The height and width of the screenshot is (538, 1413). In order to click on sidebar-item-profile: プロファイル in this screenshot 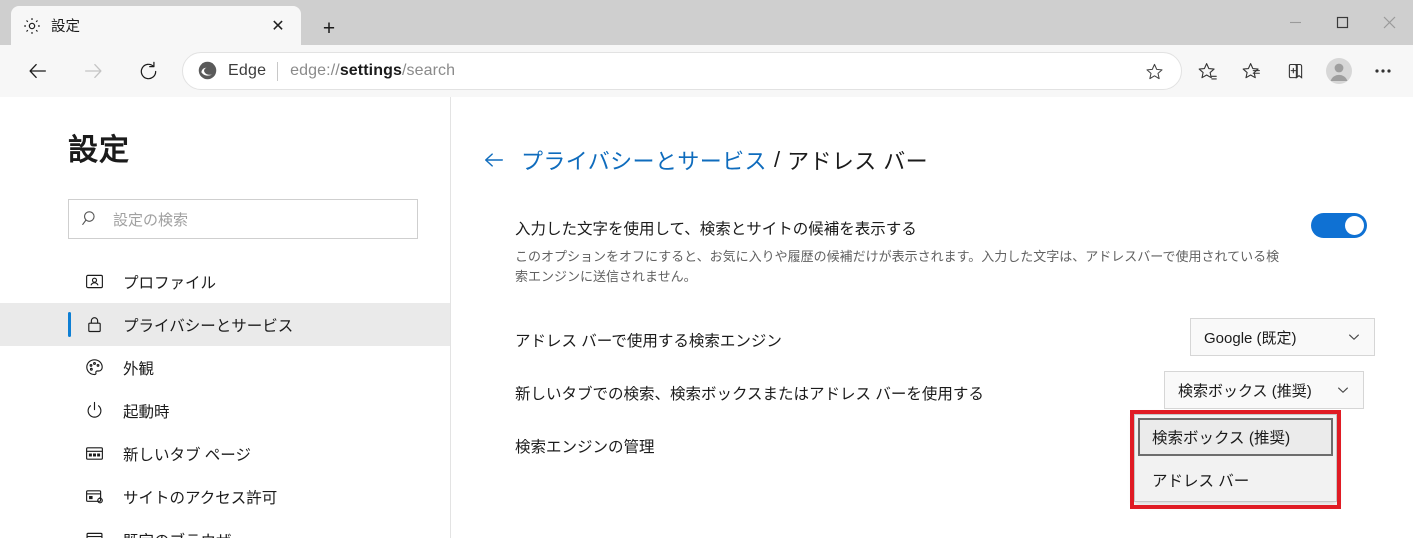, I will do `click(225, 281)`.